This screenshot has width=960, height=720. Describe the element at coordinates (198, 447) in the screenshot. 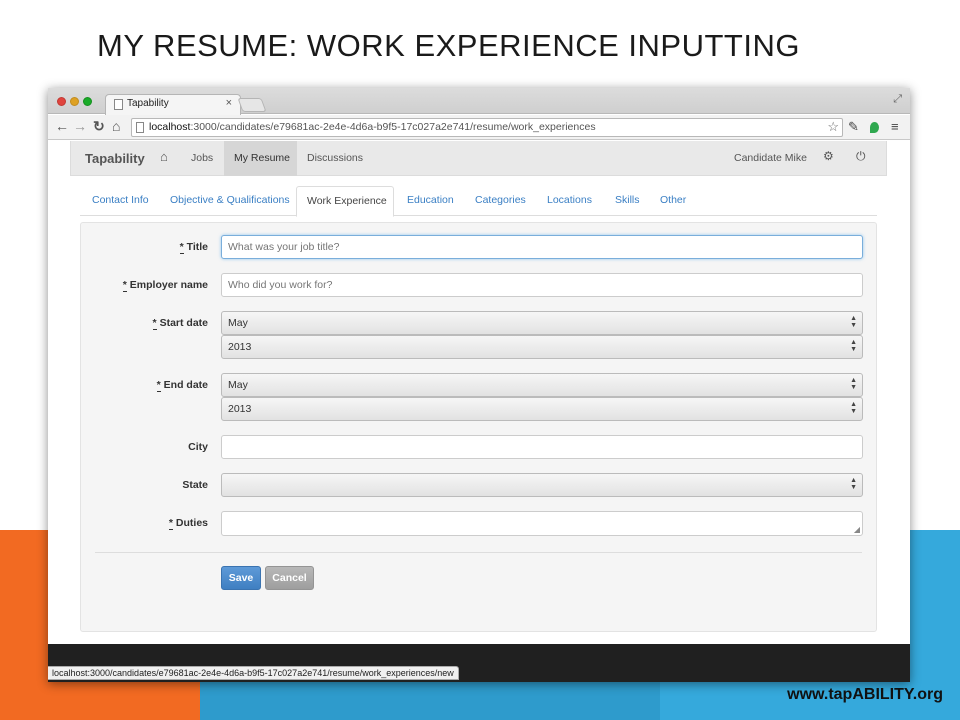

I see `city-label: City` at that location.